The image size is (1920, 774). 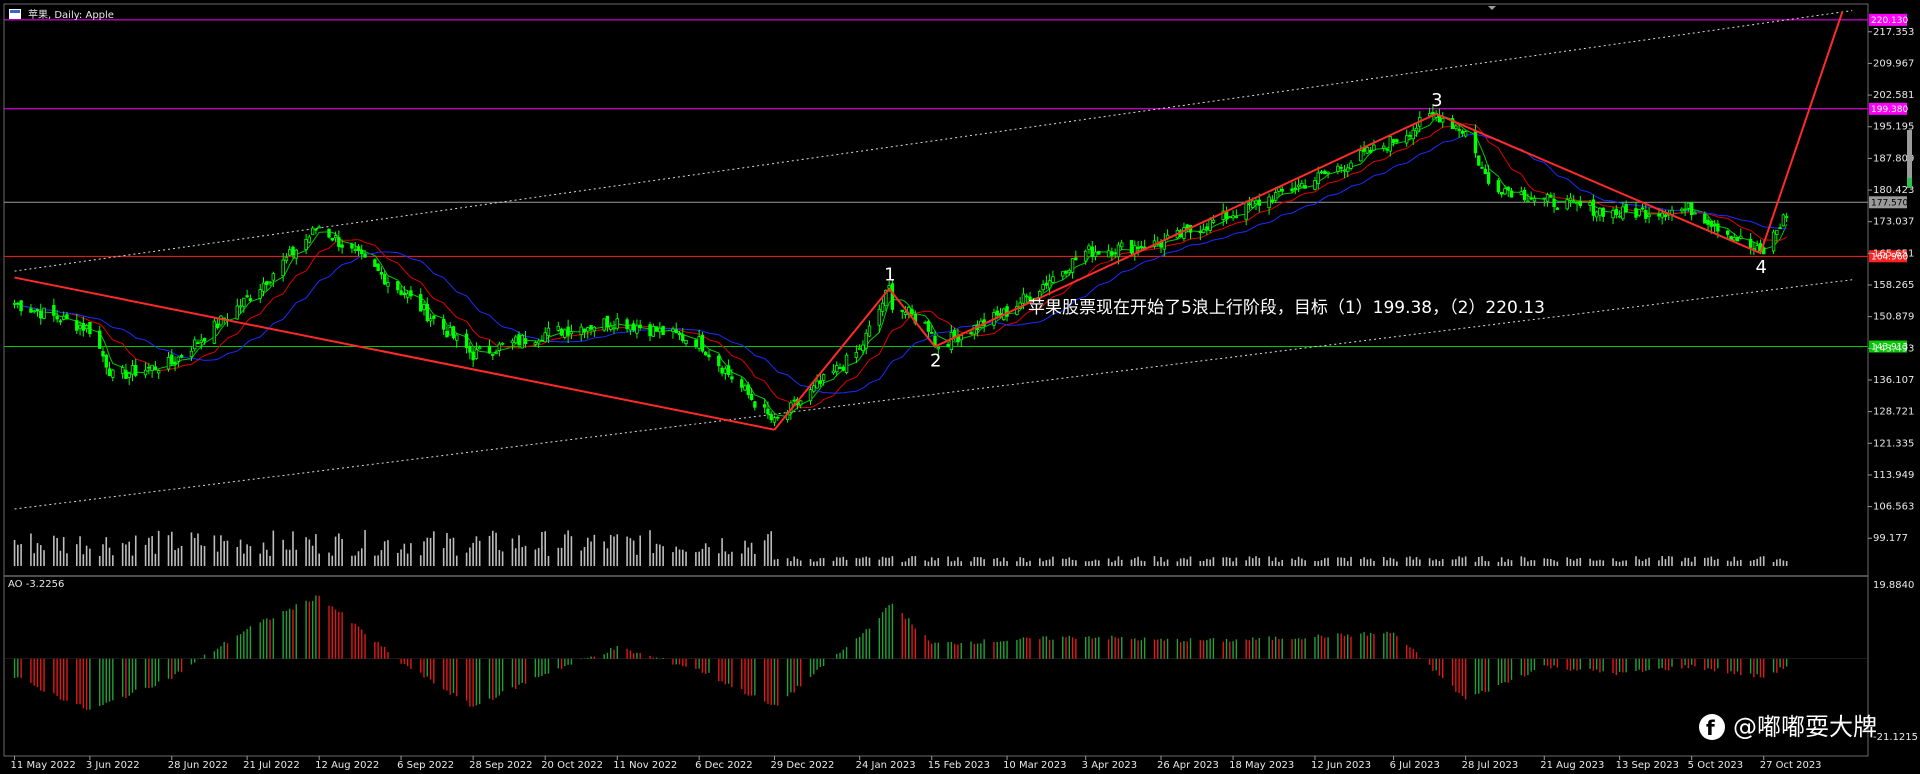 I want to click on time-tick-label: 3 Jun 2022, so click(x=113, y=765).